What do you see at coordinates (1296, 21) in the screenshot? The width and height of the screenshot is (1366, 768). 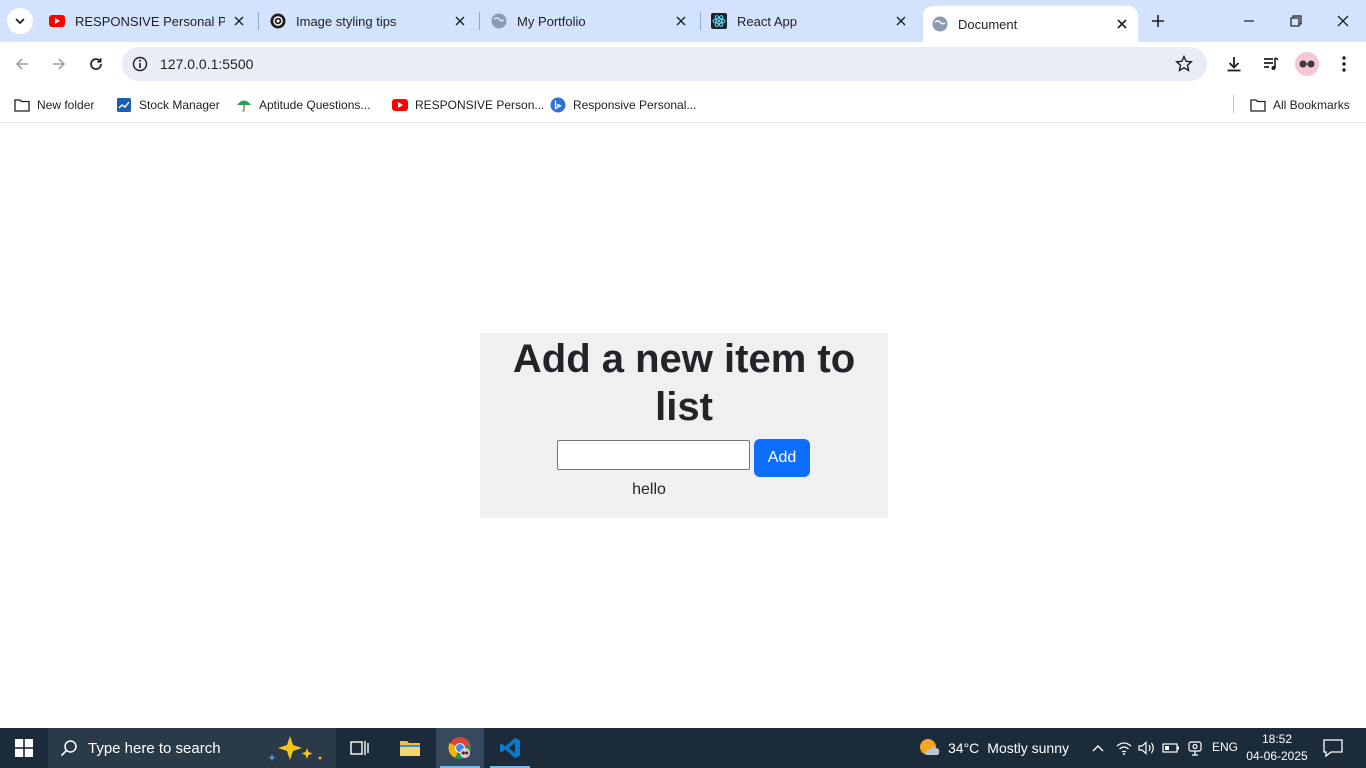 I see `restore-button` at bounding box center [1296, 21].